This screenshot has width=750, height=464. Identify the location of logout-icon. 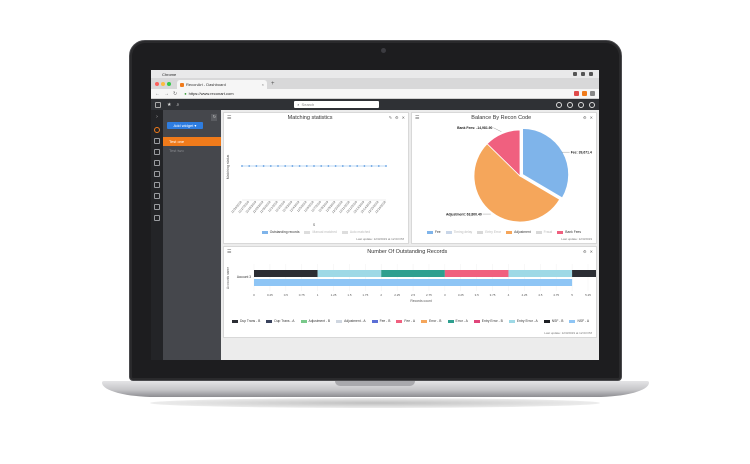
(592, 104).